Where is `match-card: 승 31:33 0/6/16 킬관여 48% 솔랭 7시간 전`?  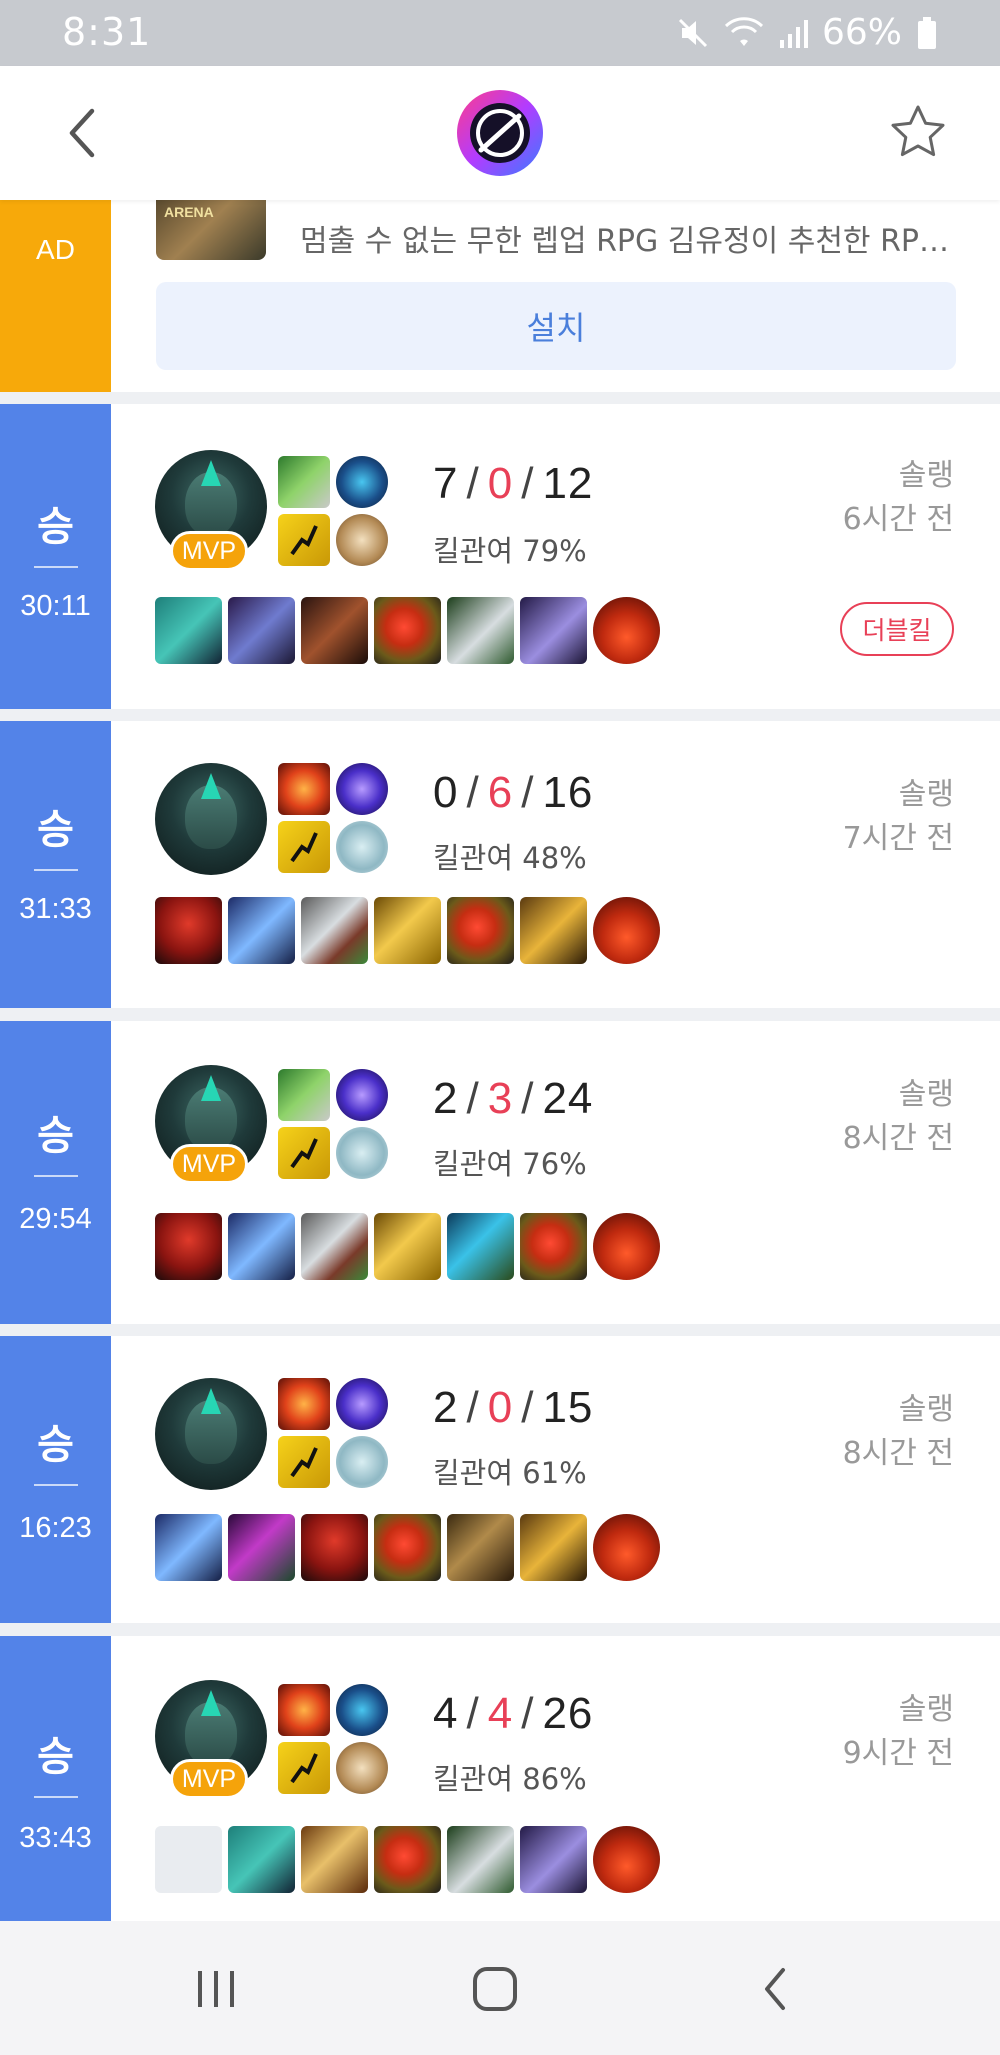 match-card: 승 31:33 0/6/16 킬관여 48% 솔랭 7시간 전 is located at coordinates (500, 864).